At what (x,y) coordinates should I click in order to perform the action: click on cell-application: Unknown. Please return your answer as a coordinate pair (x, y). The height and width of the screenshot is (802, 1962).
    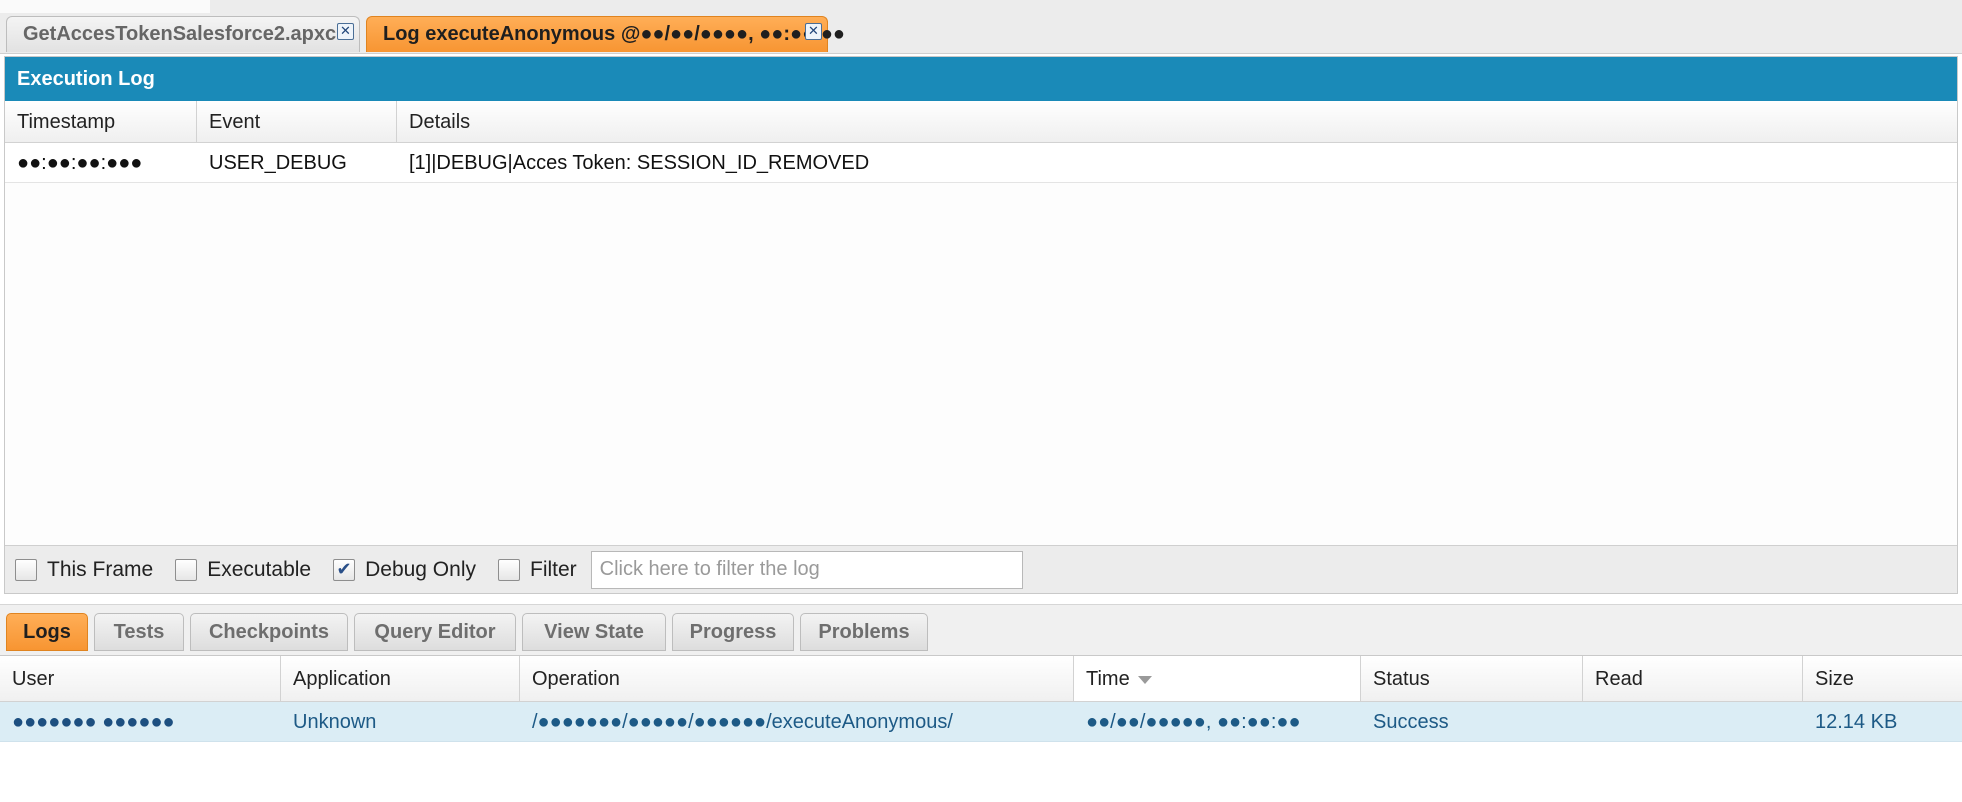
    Looking at the image, I should click on (335, 722).